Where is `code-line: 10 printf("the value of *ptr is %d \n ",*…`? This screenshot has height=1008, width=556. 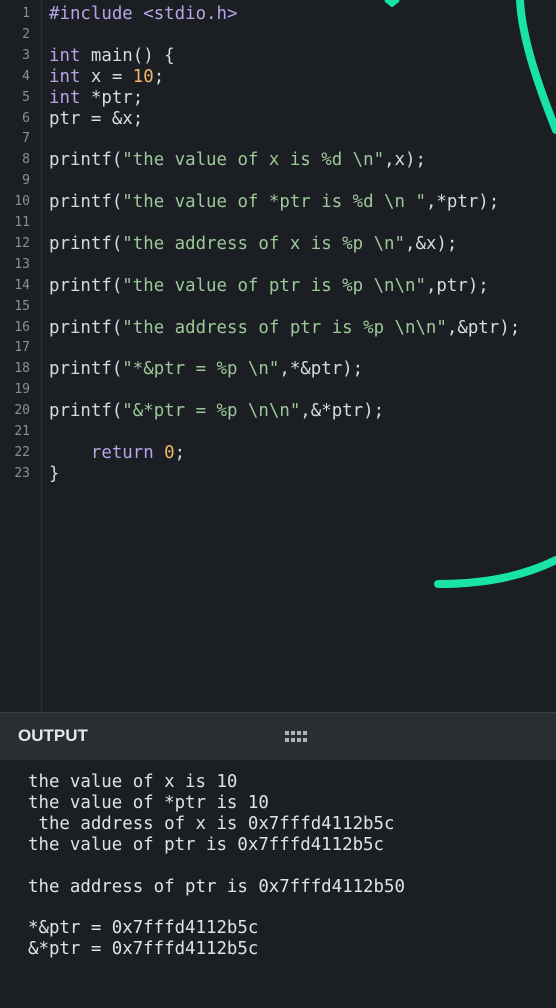
code-line: 10 printf("the value of *ptr is %d \n ",*… is located at coordinates (278, 202).